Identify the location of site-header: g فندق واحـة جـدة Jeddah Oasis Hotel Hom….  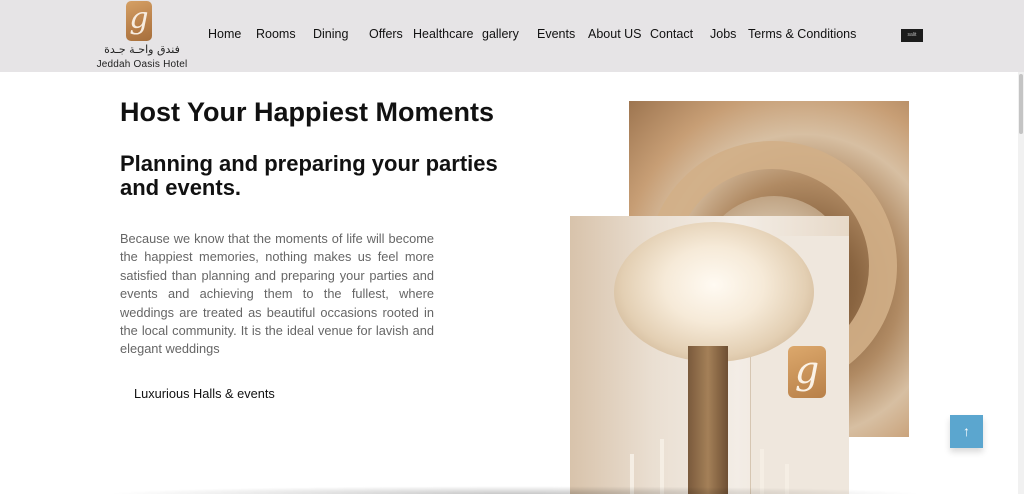
(512, 36).